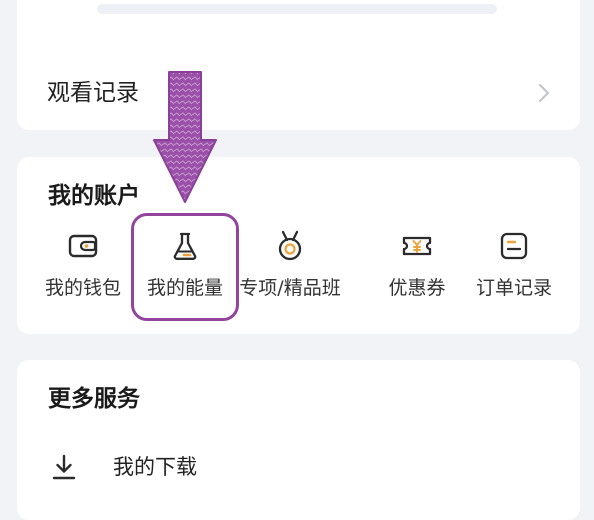 The image size is (594, 520). I want to click on chevron-right-icon, so click(544, 93).